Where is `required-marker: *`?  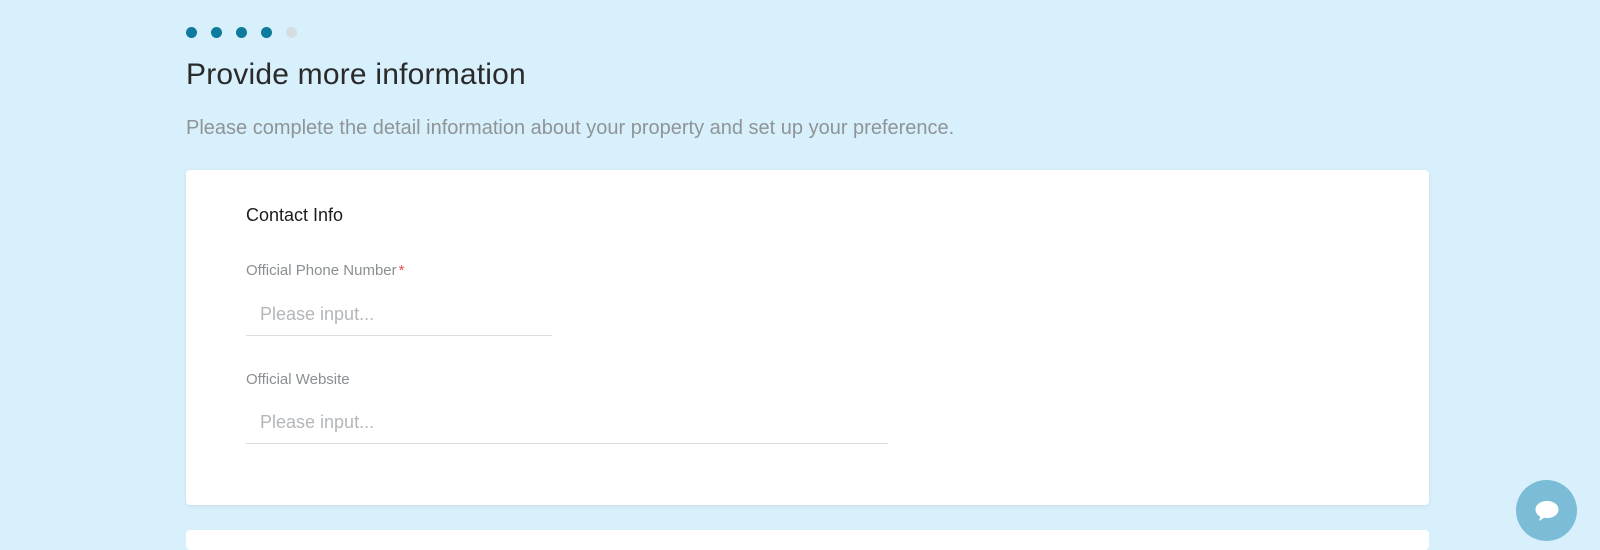
required-marker: * is located at coordinates (401, 270).